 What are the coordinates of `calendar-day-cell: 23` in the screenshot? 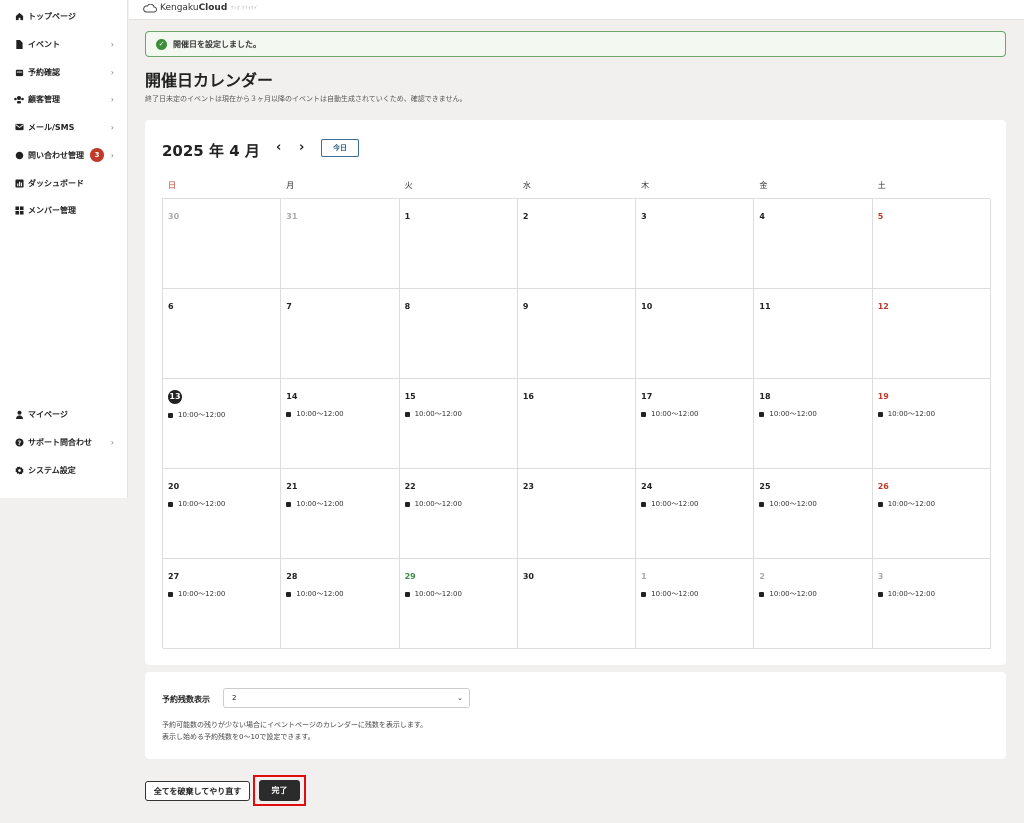 It's located at (577, 514).